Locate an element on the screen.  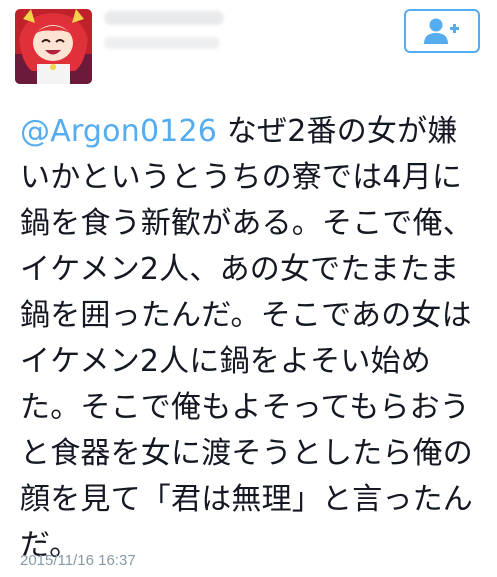
timestamp: 2015/11/16 16:37 is located at coordinates (78, 561).